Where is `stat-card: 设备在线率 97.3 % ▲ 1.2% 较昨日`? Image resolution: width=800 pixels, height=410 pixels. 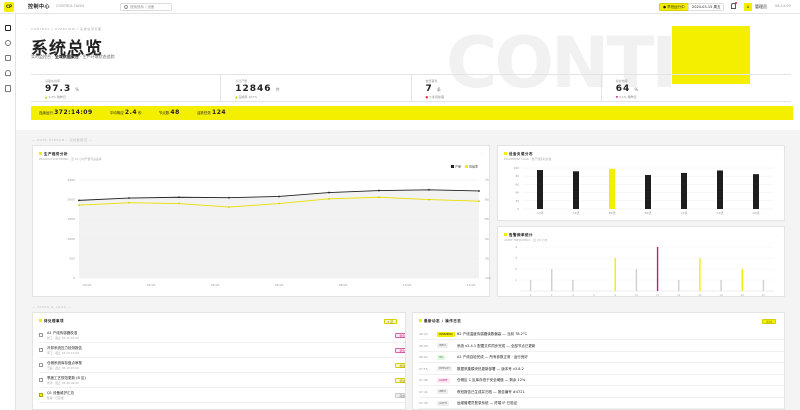
stat-card: 设备在线率 97.3 % ▲ 1.2% 较昨日 is located at coordinates (126, 88).